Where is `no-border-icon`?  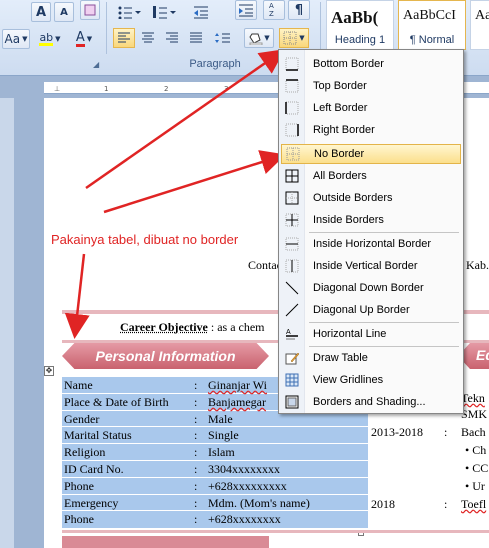 no-border-icon is located at coordinates (293, 154).